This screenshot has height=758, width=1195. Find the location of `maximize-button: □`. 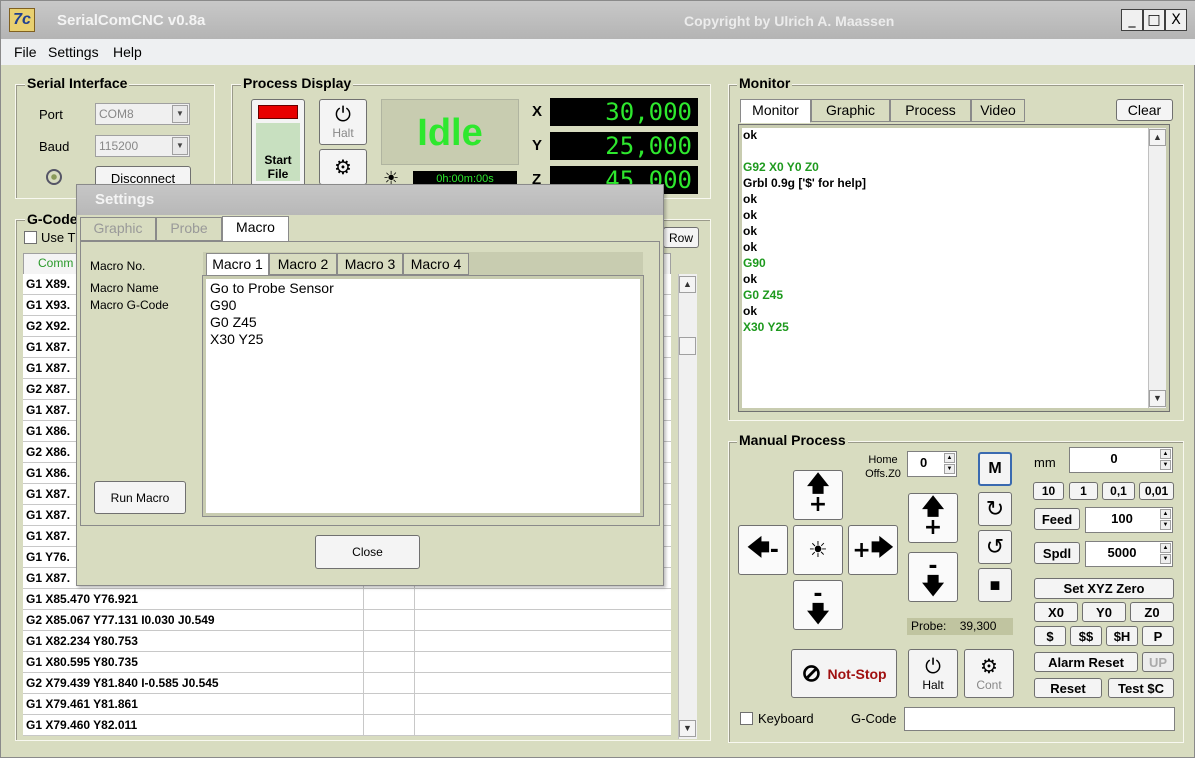

maximize-button: □ is located at coordinates (1154, 20).